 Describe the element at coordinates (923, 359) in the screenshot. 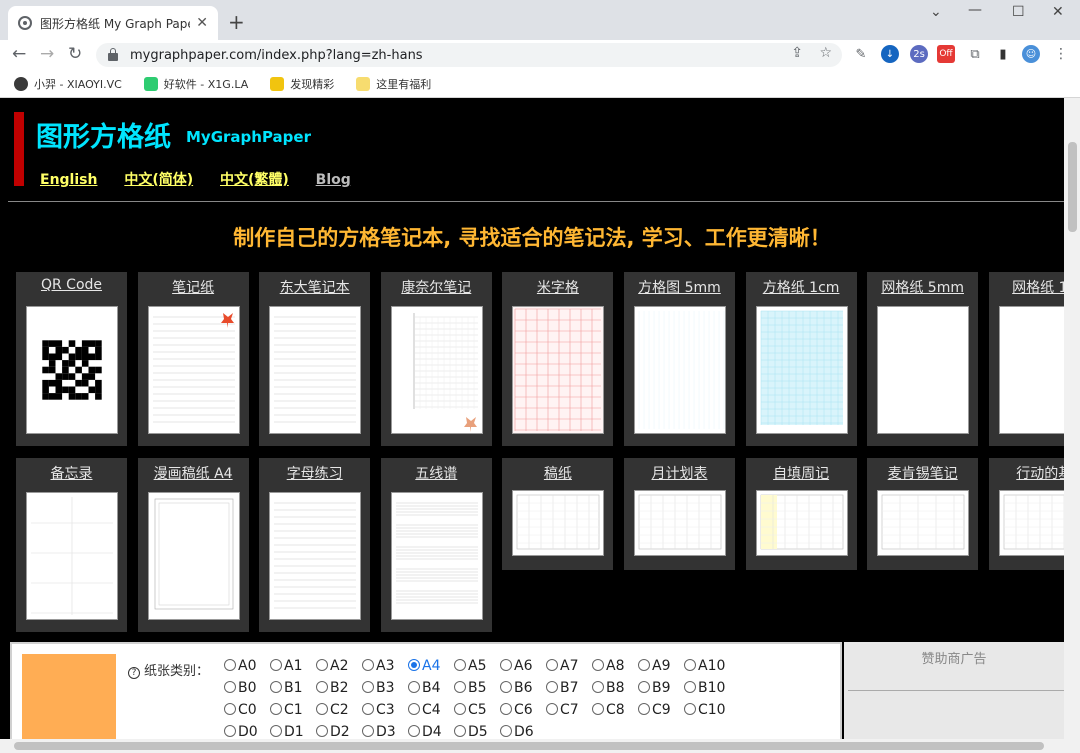

I see `template-card: 网格纸 5mm` at that location.